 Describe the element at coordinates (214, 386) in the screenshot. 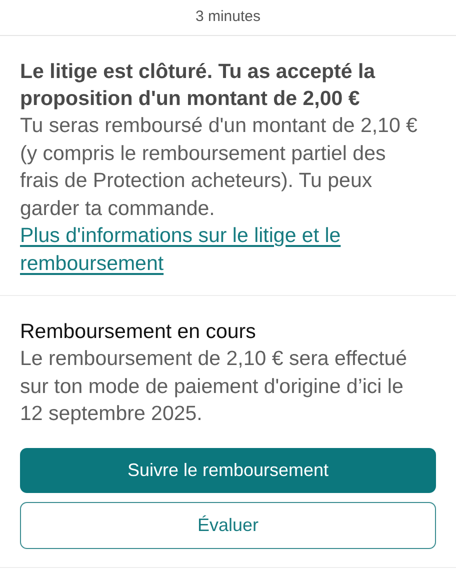

I see `refund-text: Le remboursement de 2,10 € sera effectué sur ton mode de paiement d'origine d’ici le 12 septembre 2025.` at that location.